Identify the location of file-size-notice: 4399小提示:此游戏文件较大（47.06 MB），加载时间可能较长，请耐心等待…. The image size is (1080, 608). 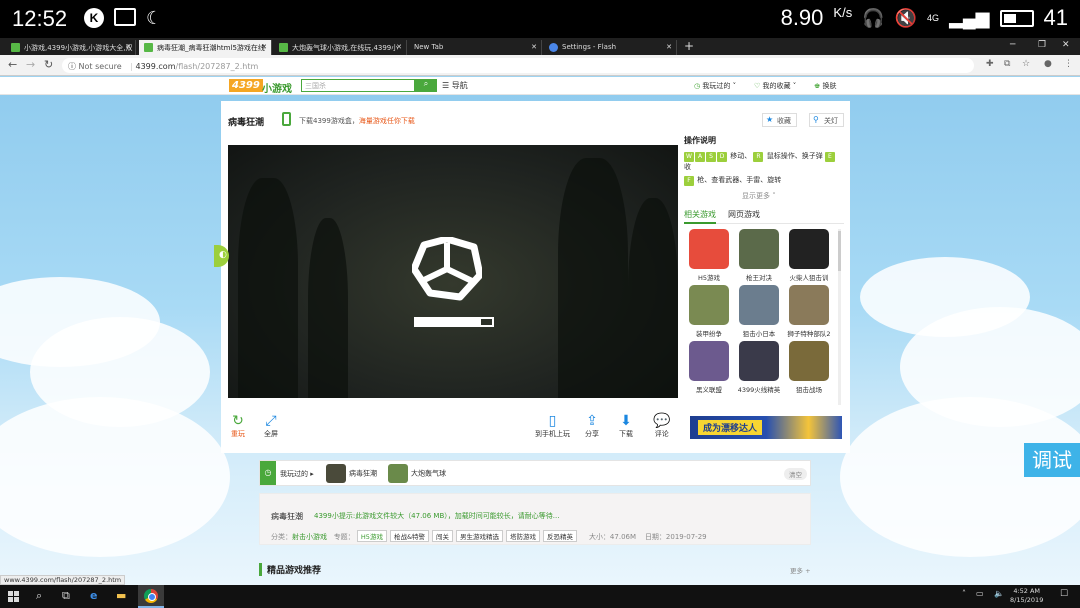
(437, 516).